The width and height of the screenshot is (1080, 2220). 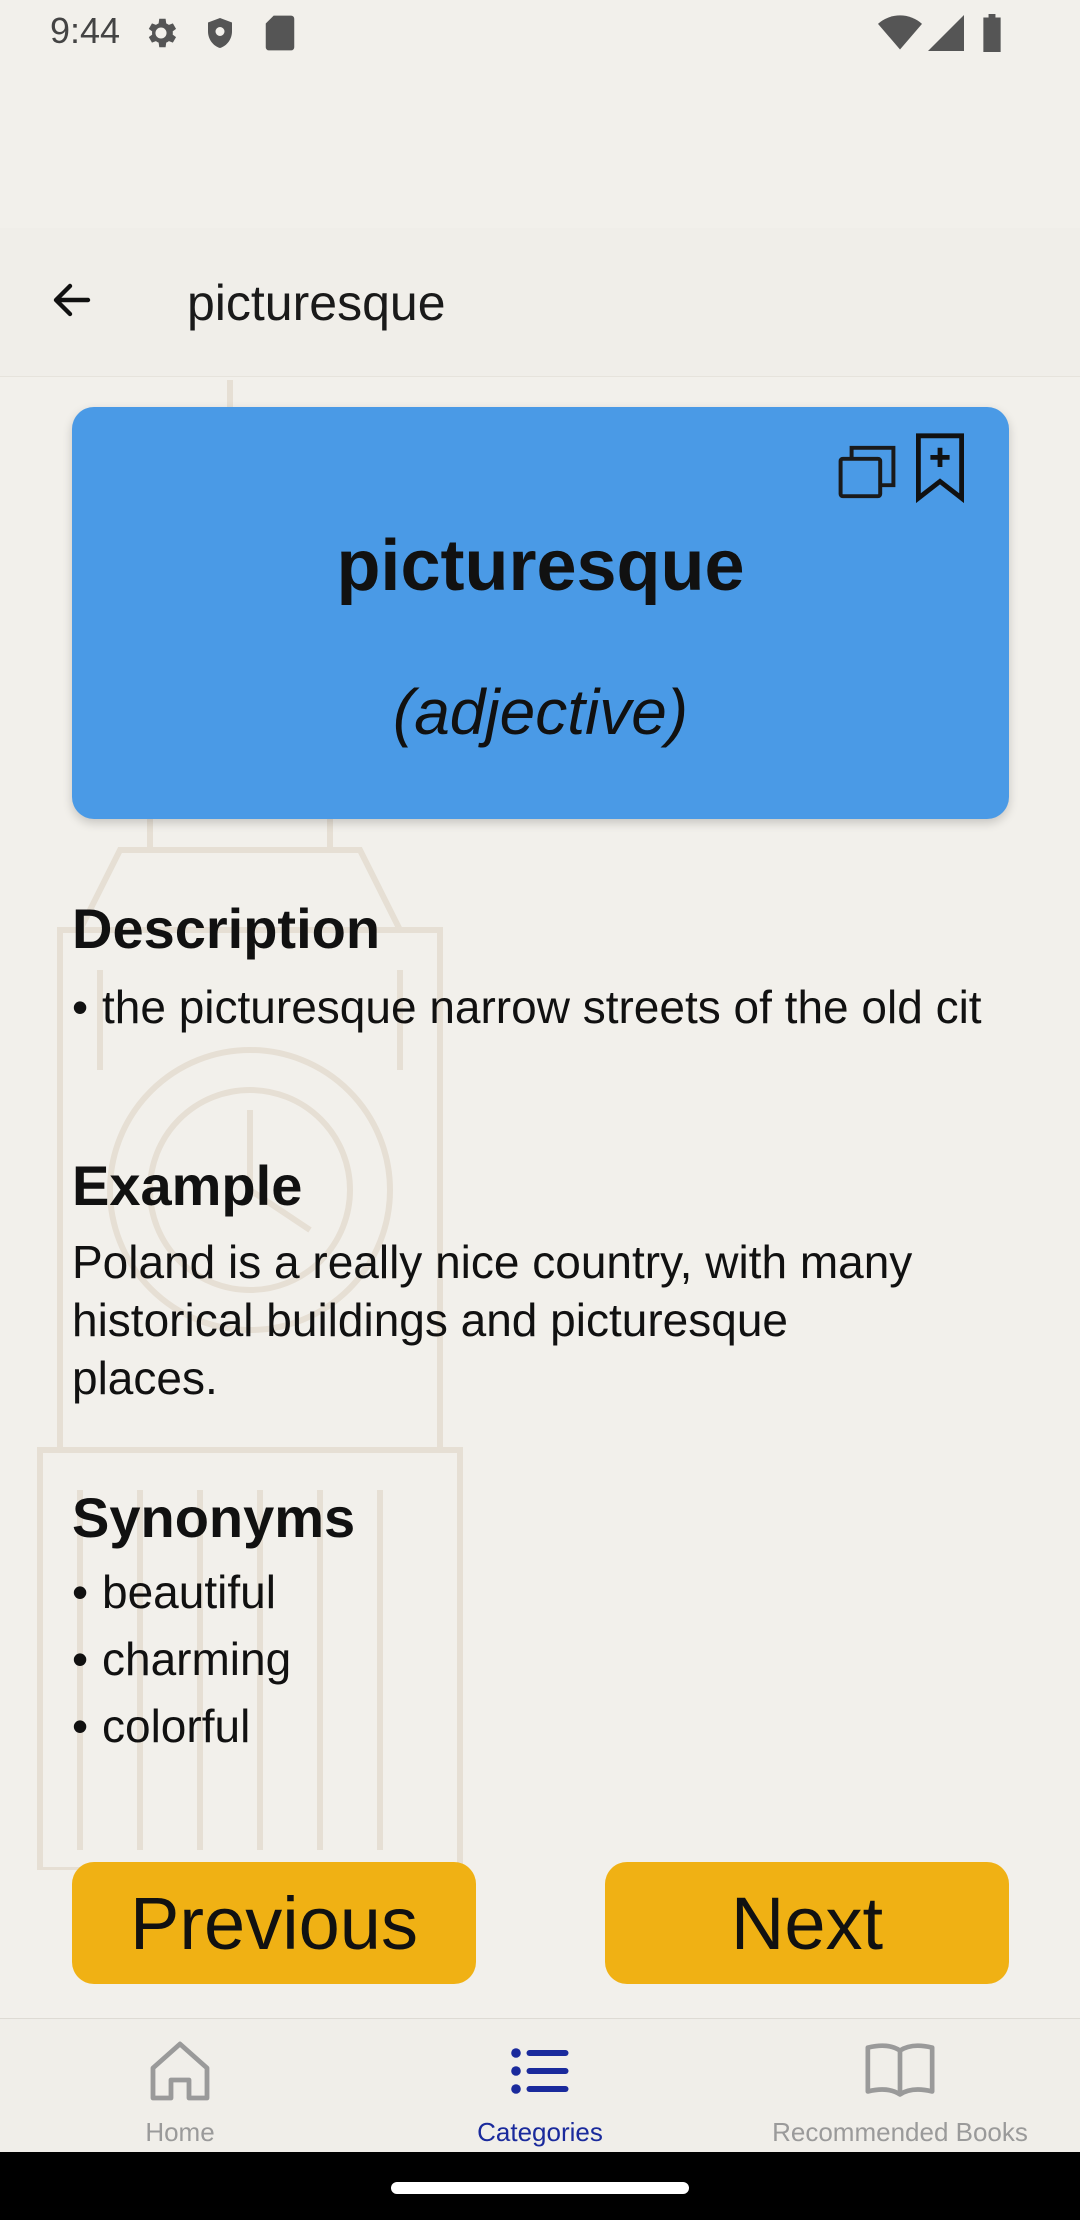 I want to click on synonym-text: beautiful, so click(x=189, y=1592).